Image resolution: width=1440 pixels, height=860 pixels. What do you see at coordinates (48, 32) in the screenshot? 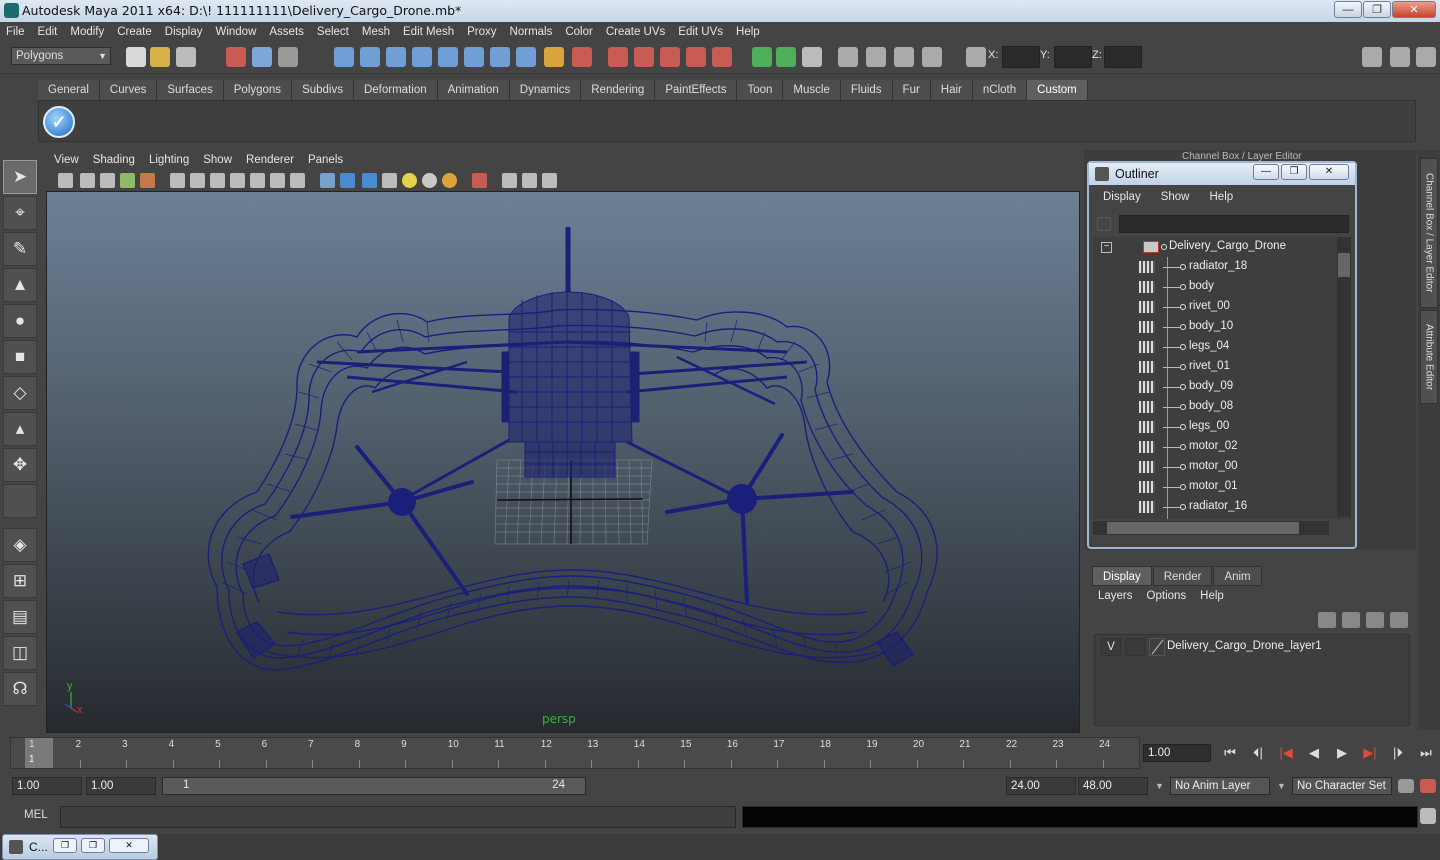
I see `menu-edit: Edit` at bounding box center [48, 32].